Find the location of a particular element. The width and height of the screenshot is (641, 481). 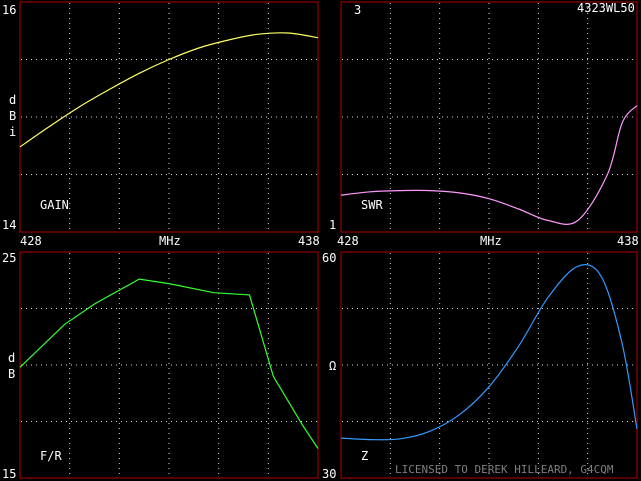

gain-ylabel: d B i is located at coordinates (12, 116).